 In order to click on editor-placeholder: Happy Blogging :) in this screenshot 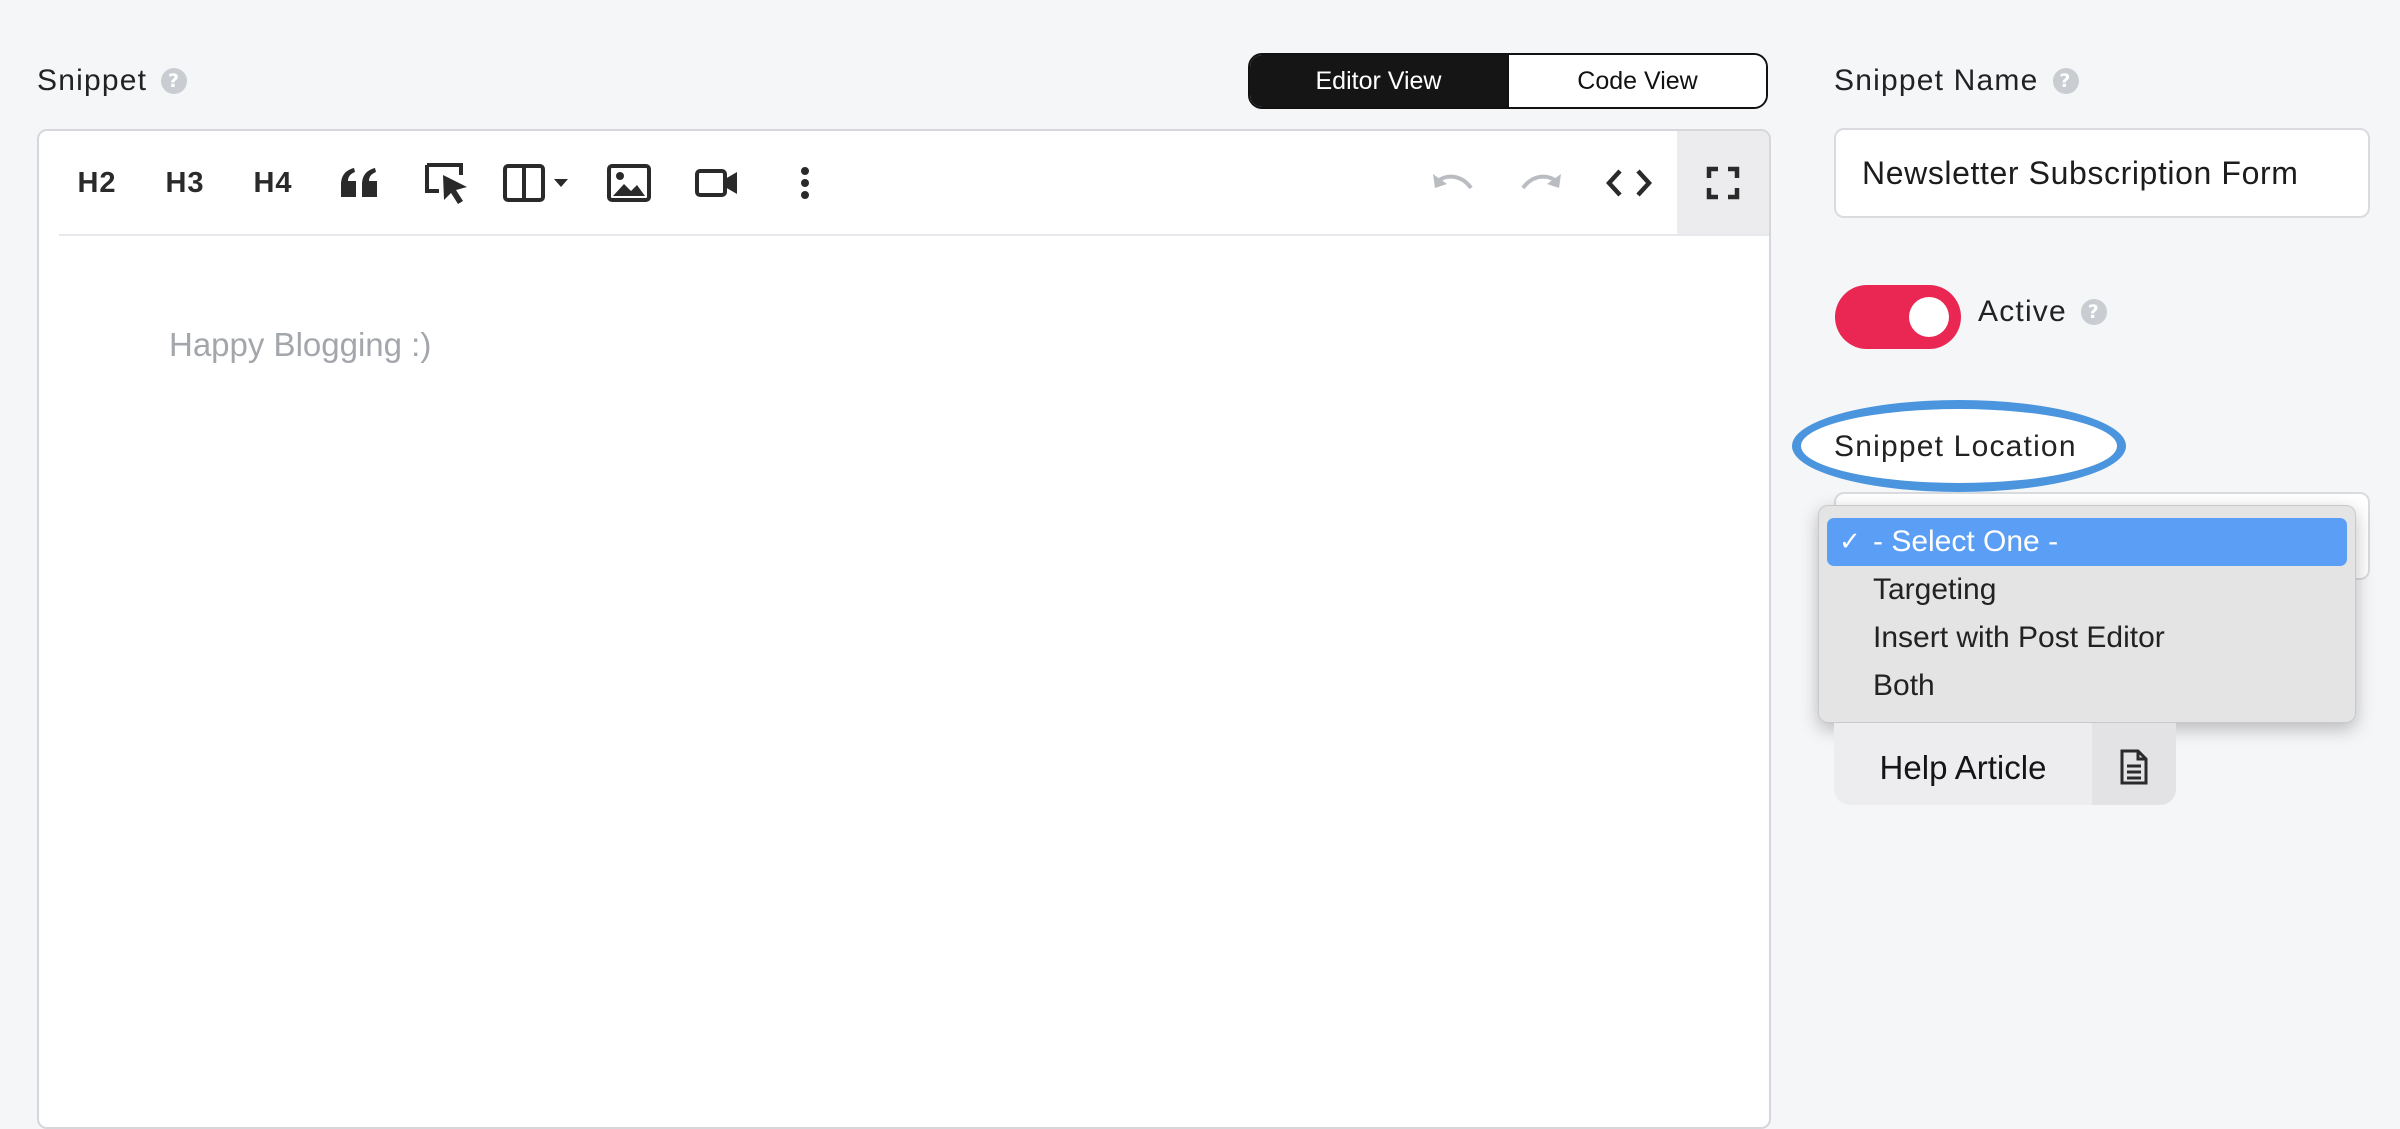, I will do `click(300, 345)`.